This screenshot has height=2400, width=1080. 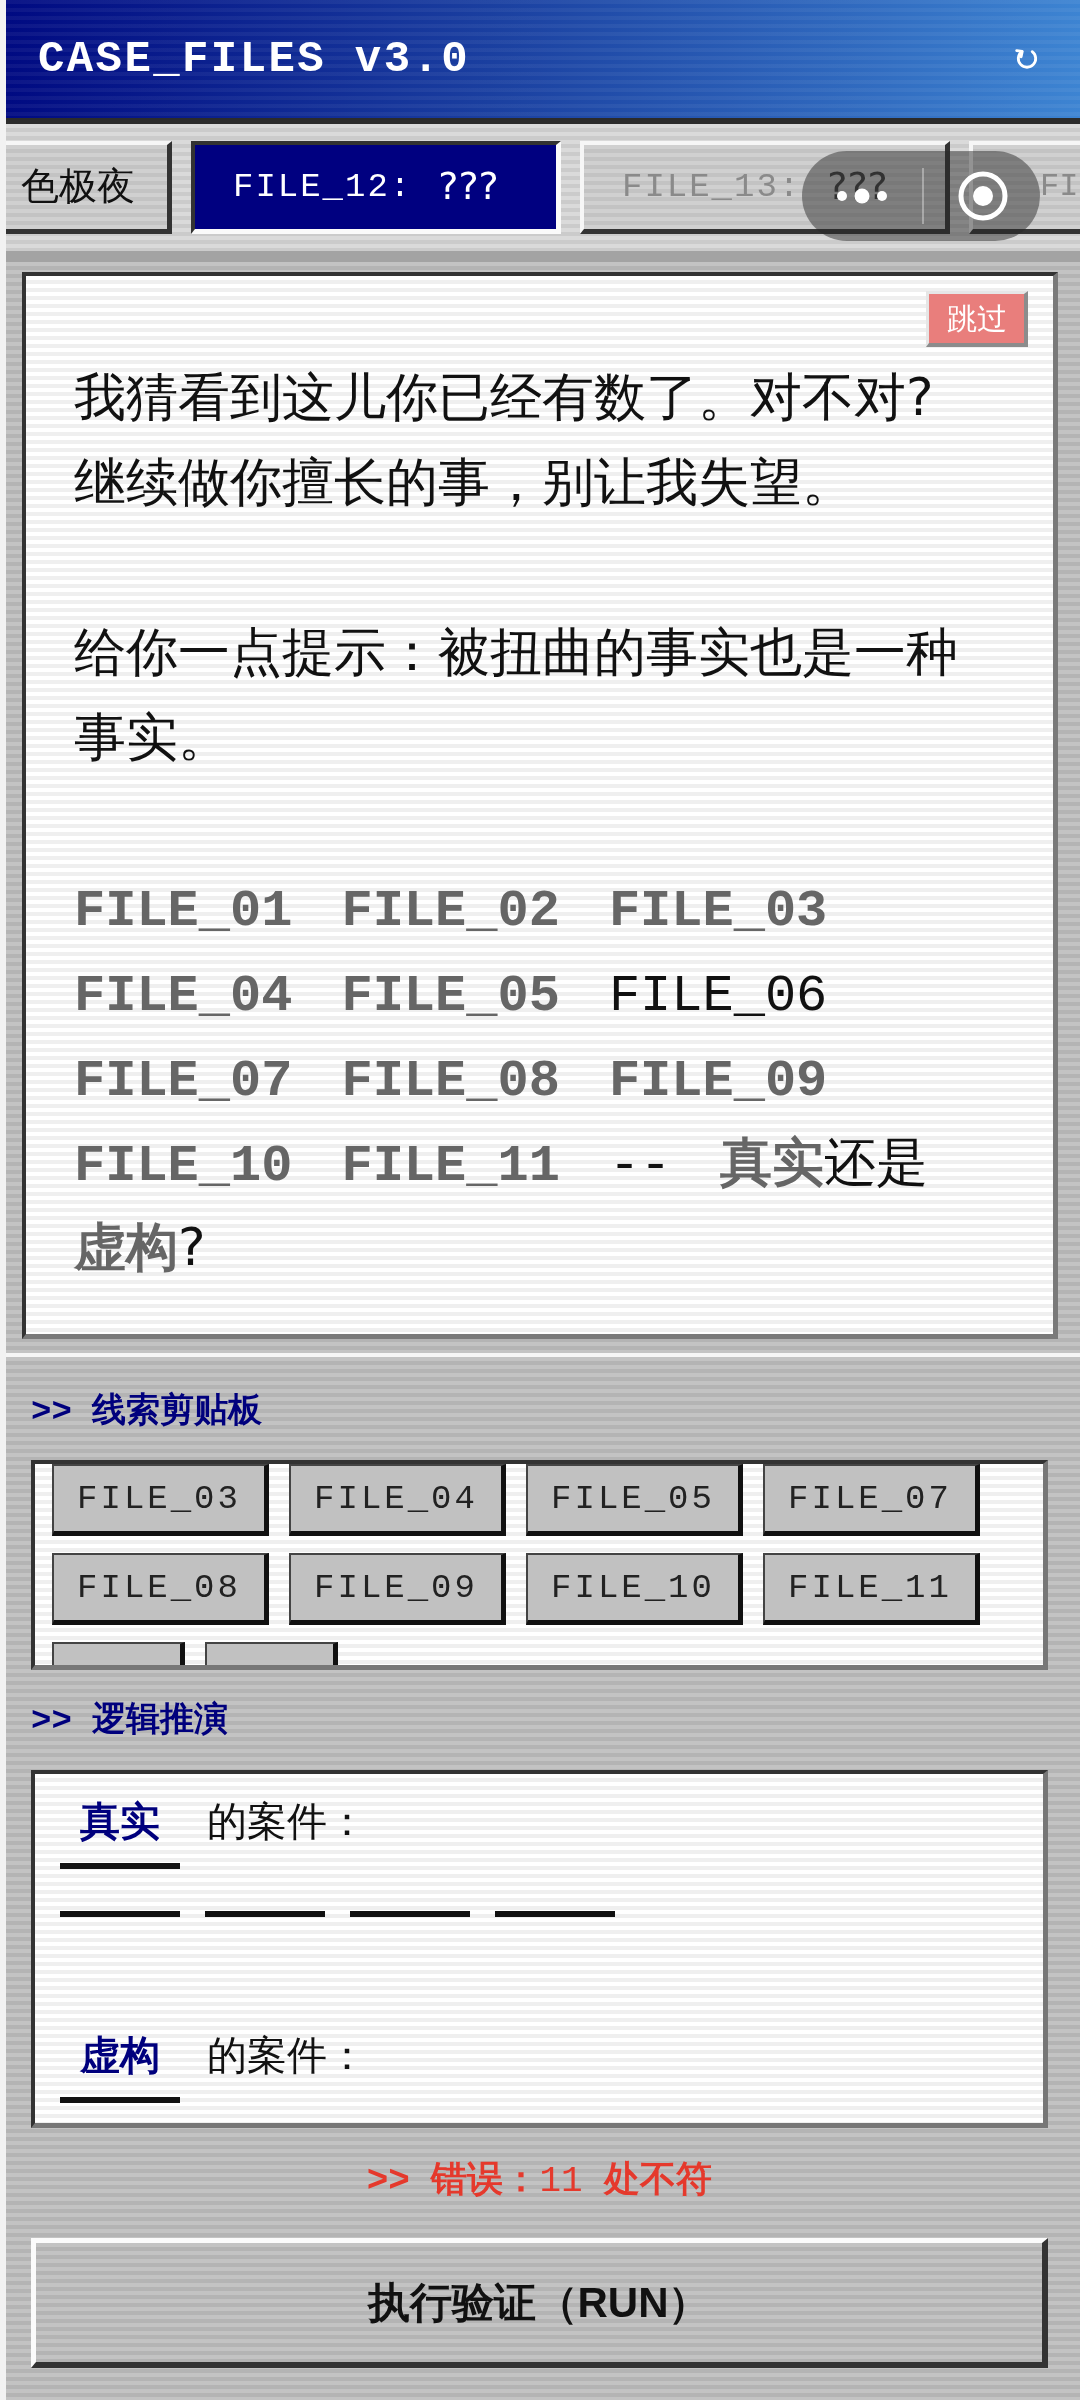 I want to click on clue-word: FILE_03, so click(x=718, y=912).